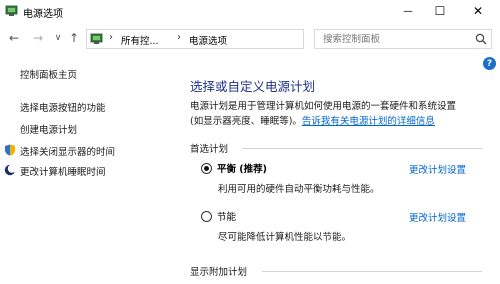  I want to click on title-bar: 电源选项 — ☐ ✕, so click(250, 12).